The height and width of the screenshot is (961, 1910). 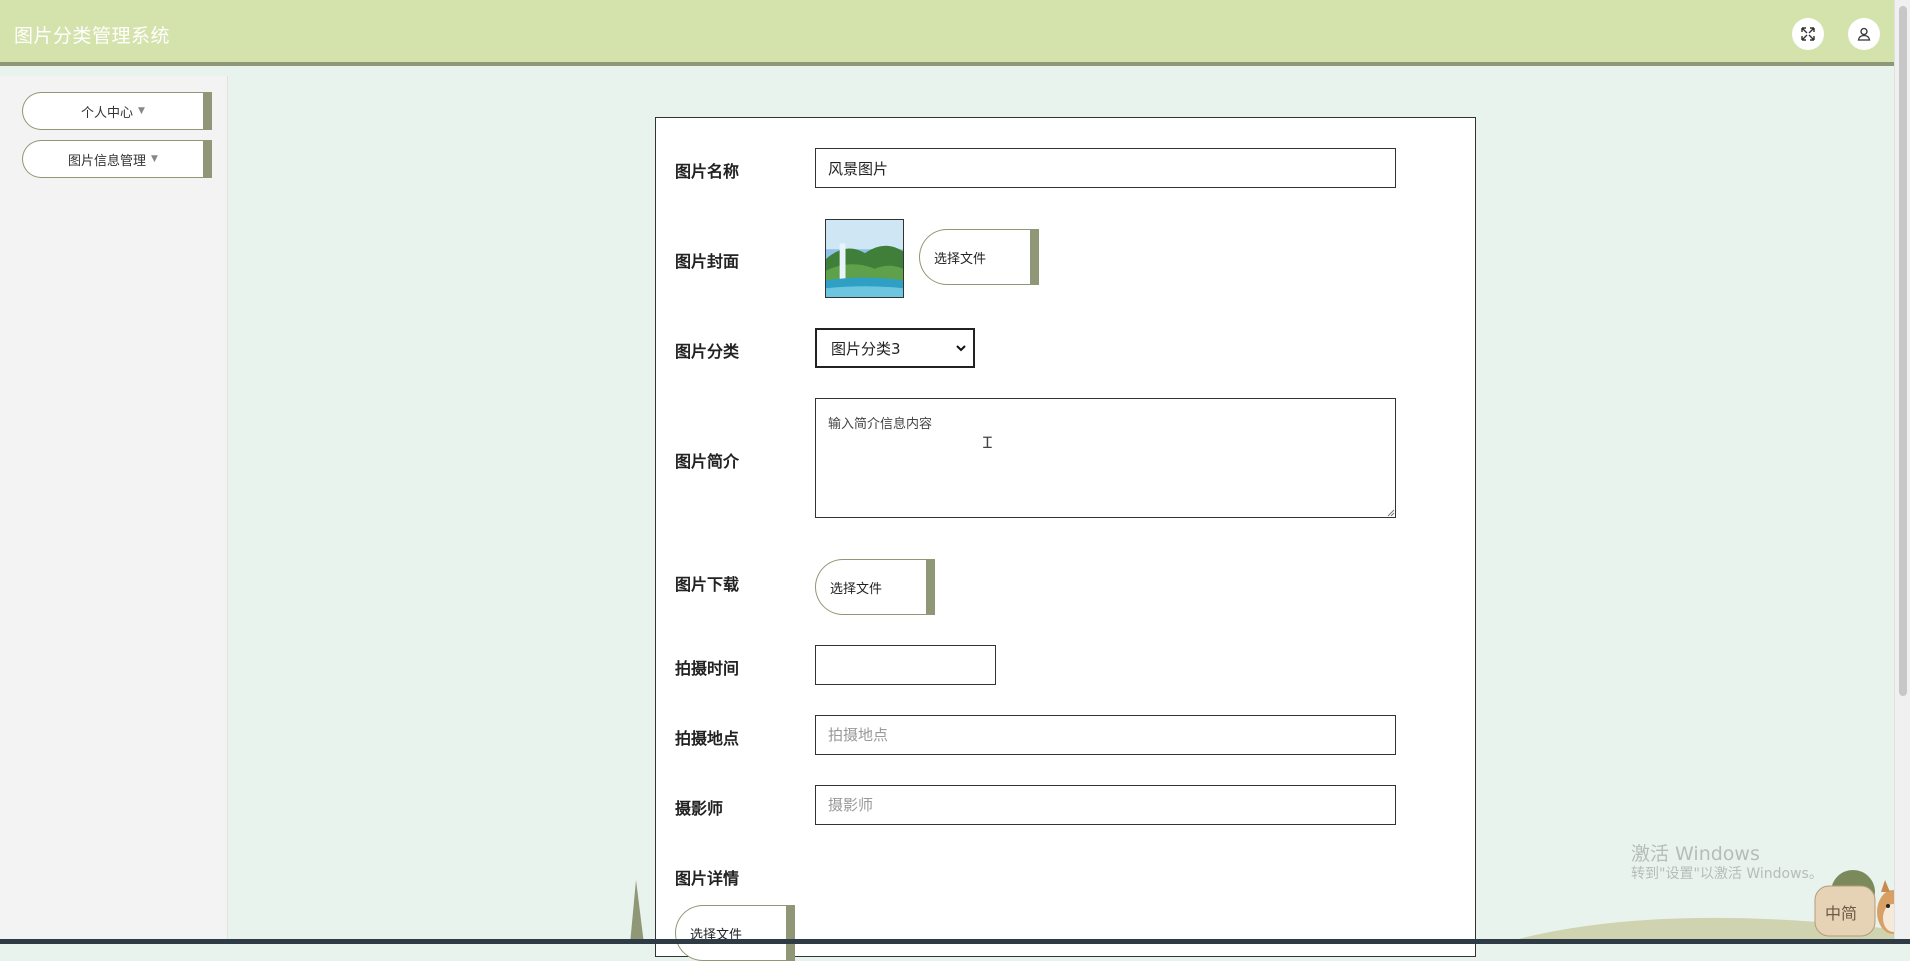 What do you see at coordinates (1695, 854) in the screenshot?
I see `watermark-title: 激活 Windows` at bounding box center [1695, 854].